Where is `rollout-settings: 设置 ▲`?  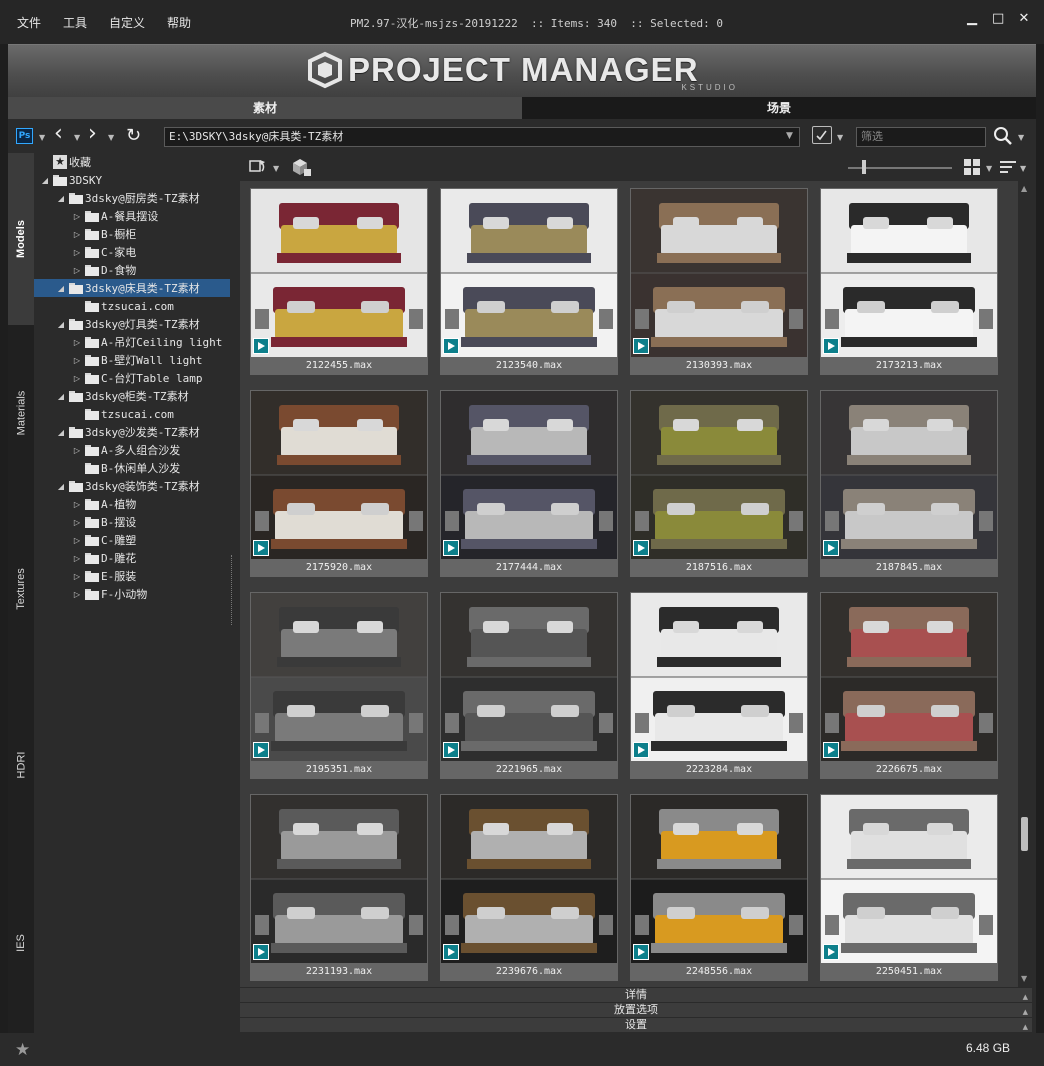 rollout-settings: 设置 ▲ is located at coordinates (636, 1024).